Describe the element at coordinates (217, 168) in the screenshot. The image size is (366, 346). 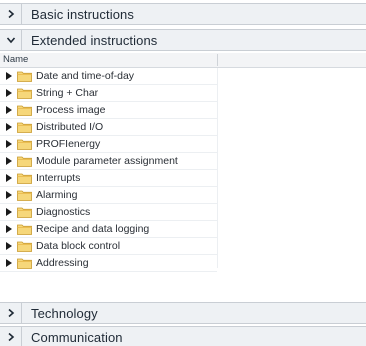
I see `column-divider-line` at that location.